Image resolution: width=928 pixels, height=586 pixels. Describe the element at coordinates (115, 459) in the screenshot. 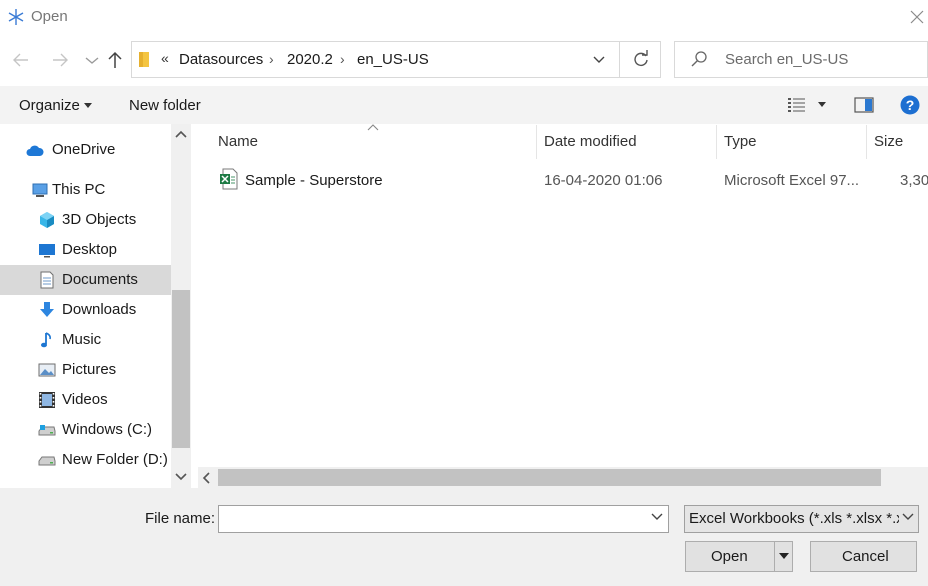

I see `nav-item-label: New Folder (D:)` at that location.